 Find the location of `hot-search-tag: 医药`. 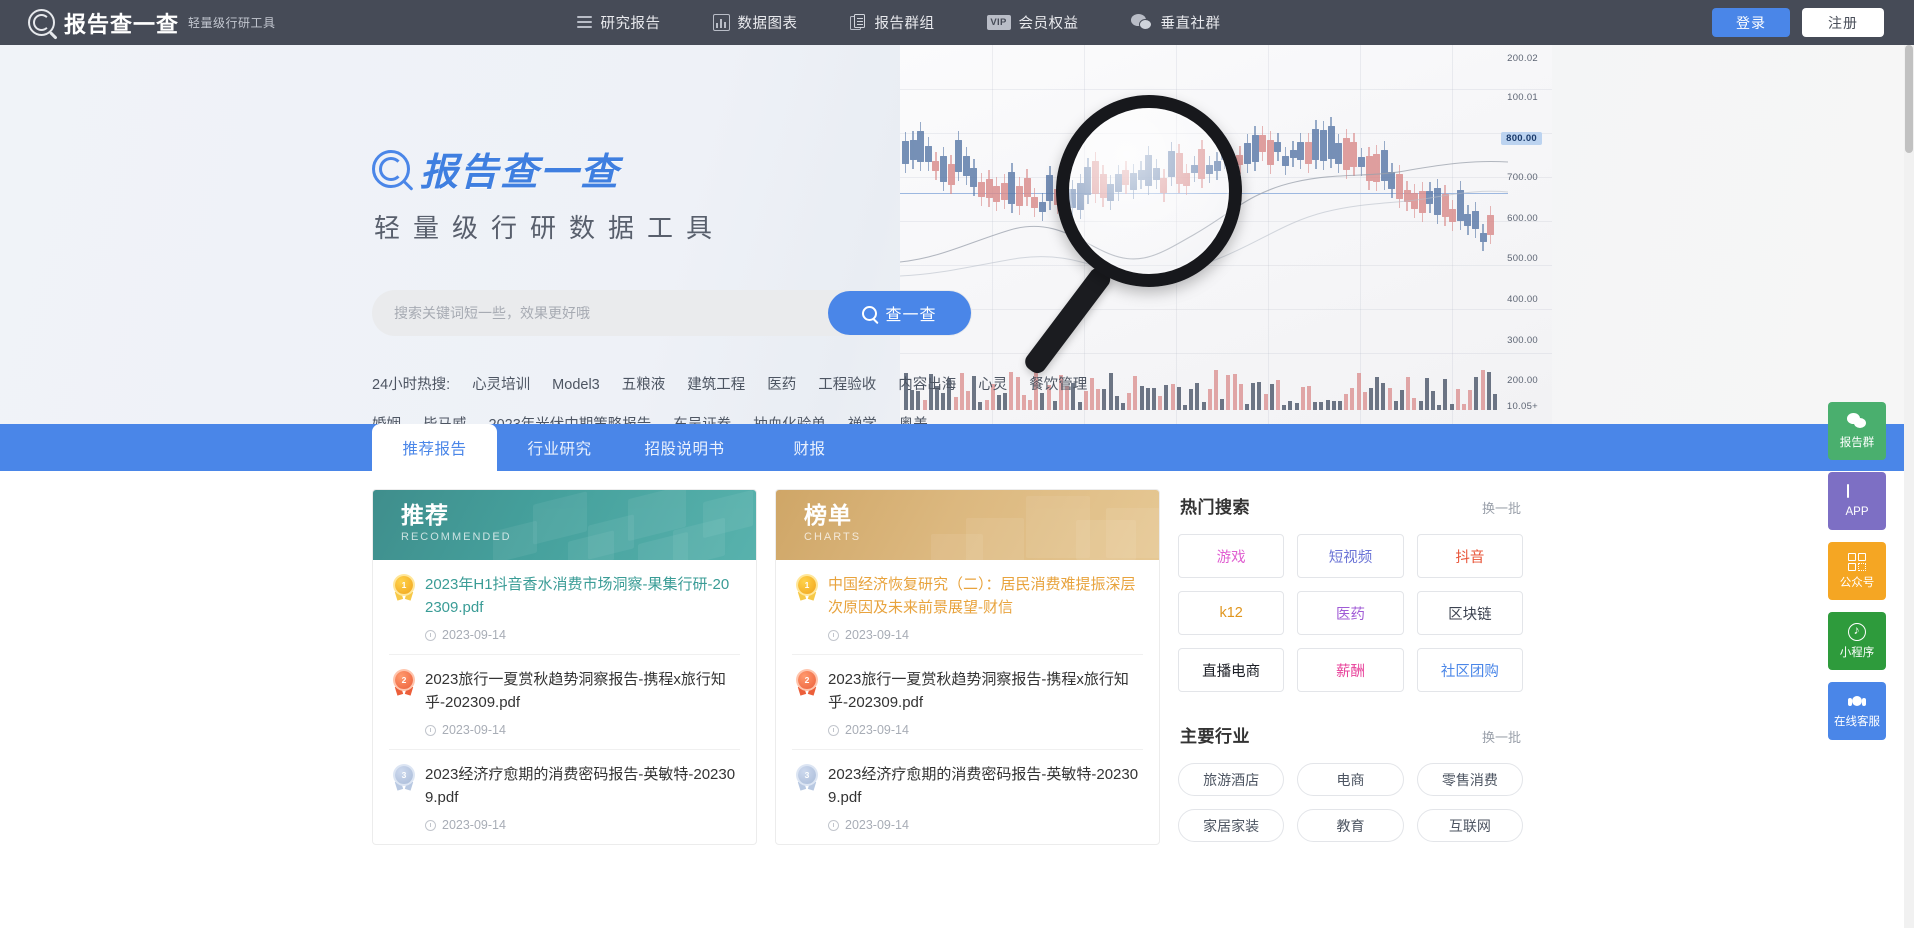

hot-search-tag: 医药 is located at coordinates (1350, 613).